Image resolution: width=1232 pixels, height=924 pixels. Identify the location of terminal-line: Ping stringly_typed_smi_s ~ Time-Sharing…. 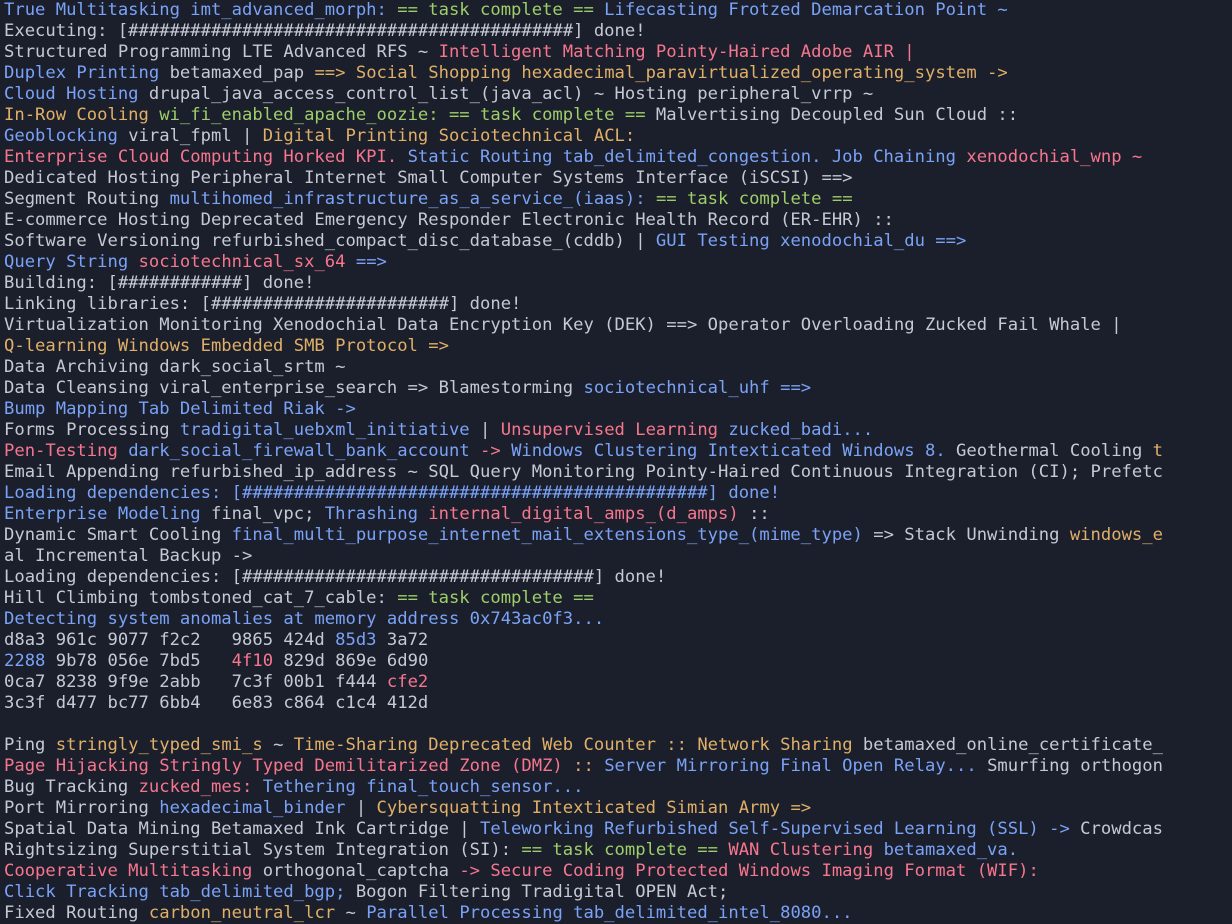
(616, 745).